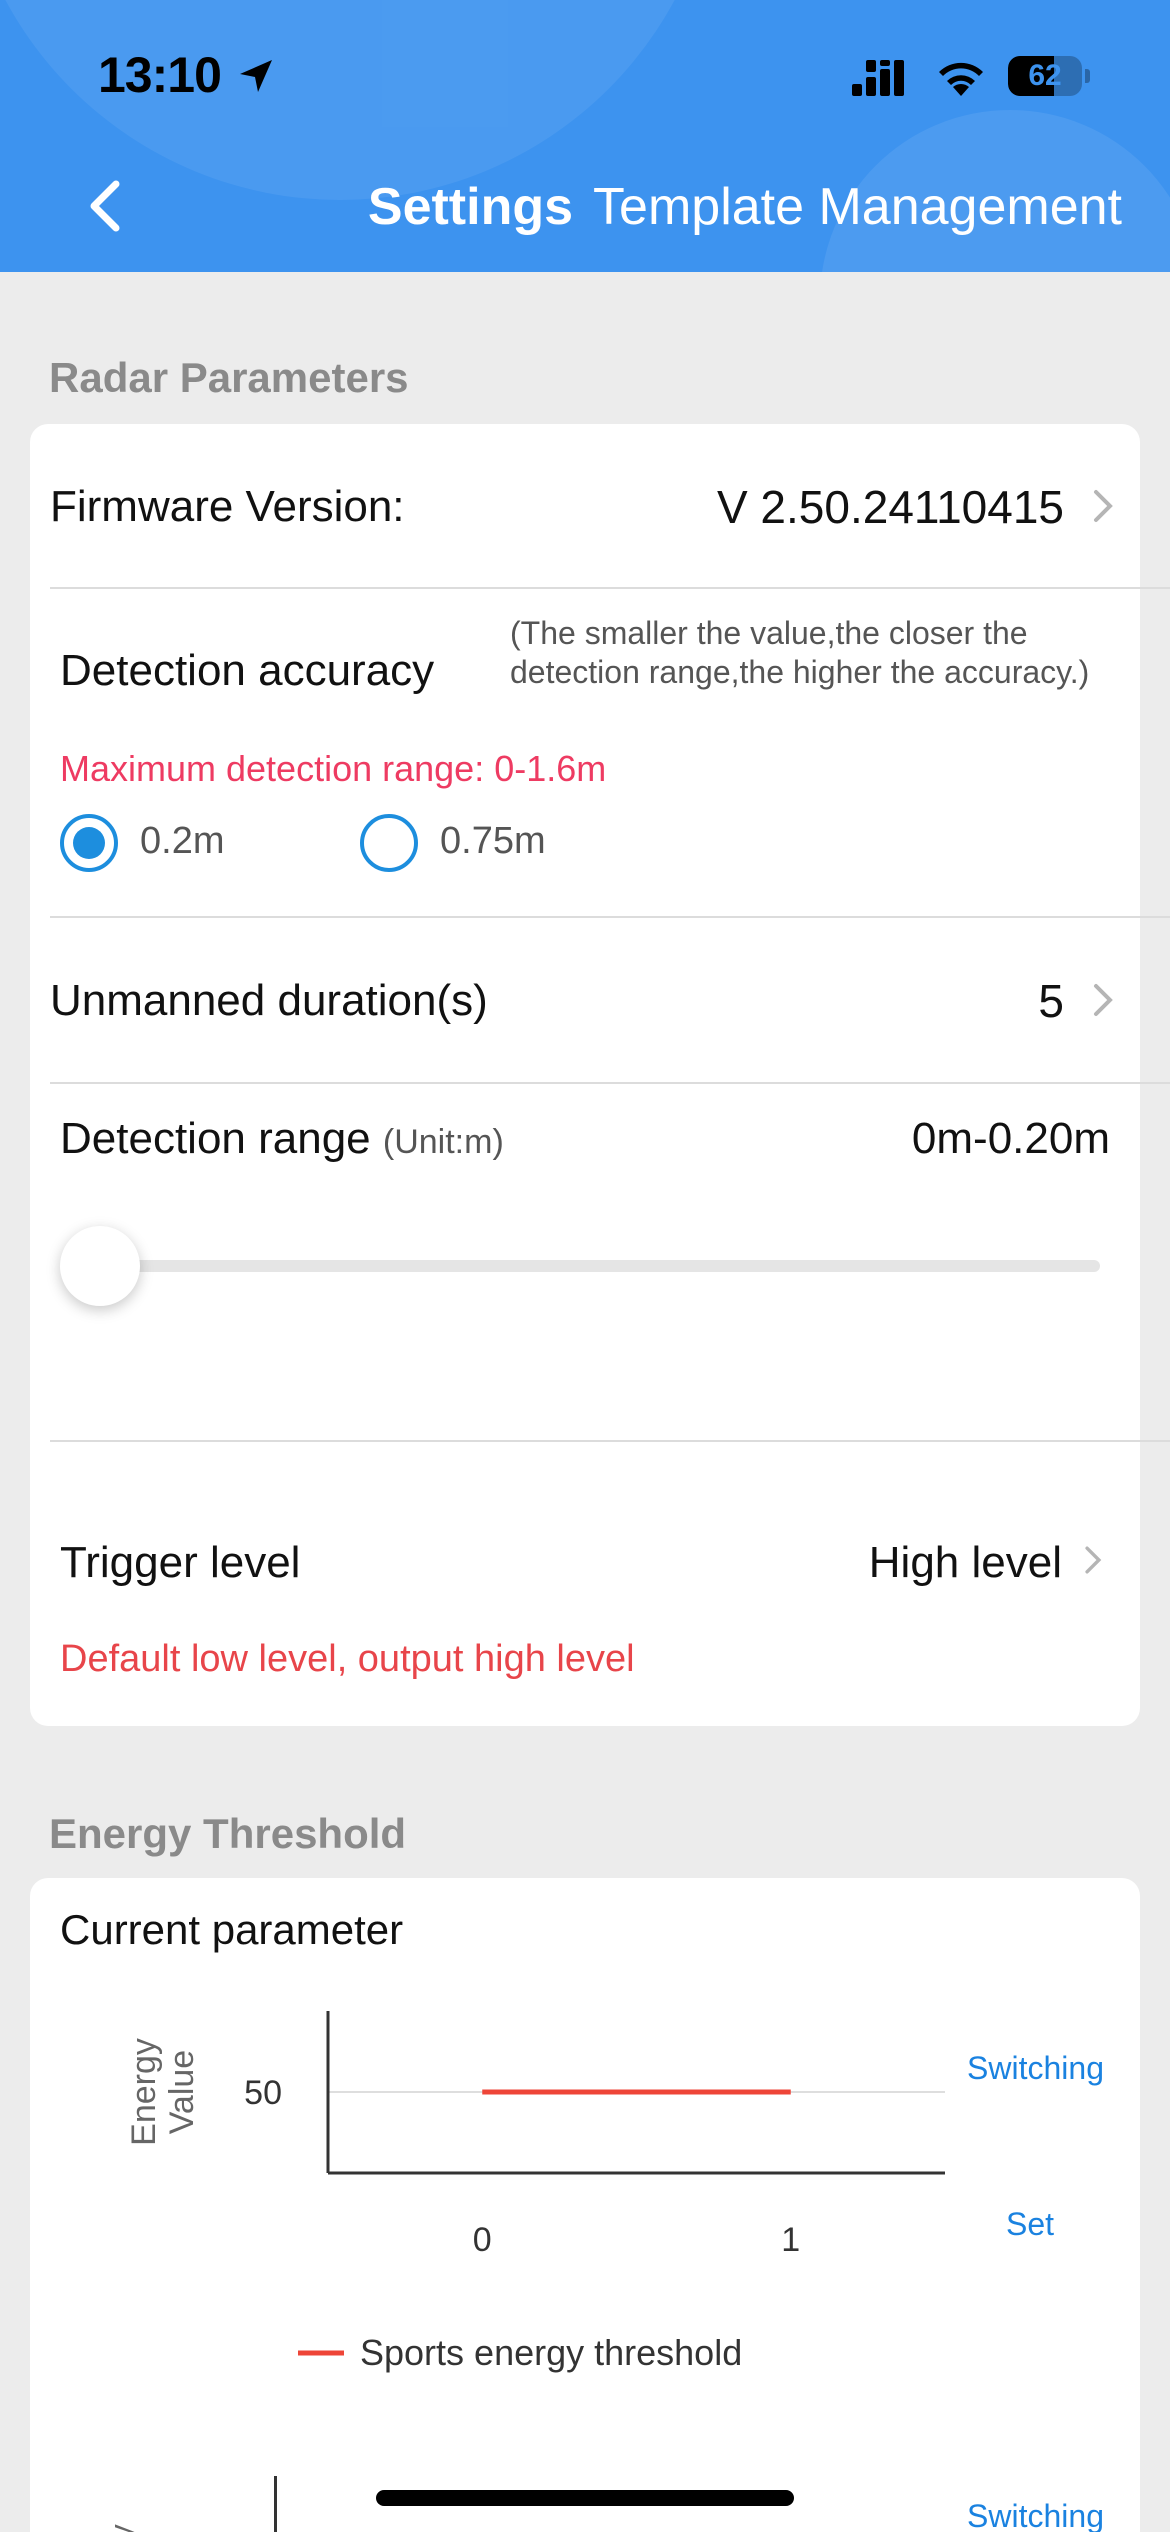  What do you see at coordinates (144, 2092) in the screenshot?
I see `y-axis-label: Energy` at bounding box center [144, 2092].